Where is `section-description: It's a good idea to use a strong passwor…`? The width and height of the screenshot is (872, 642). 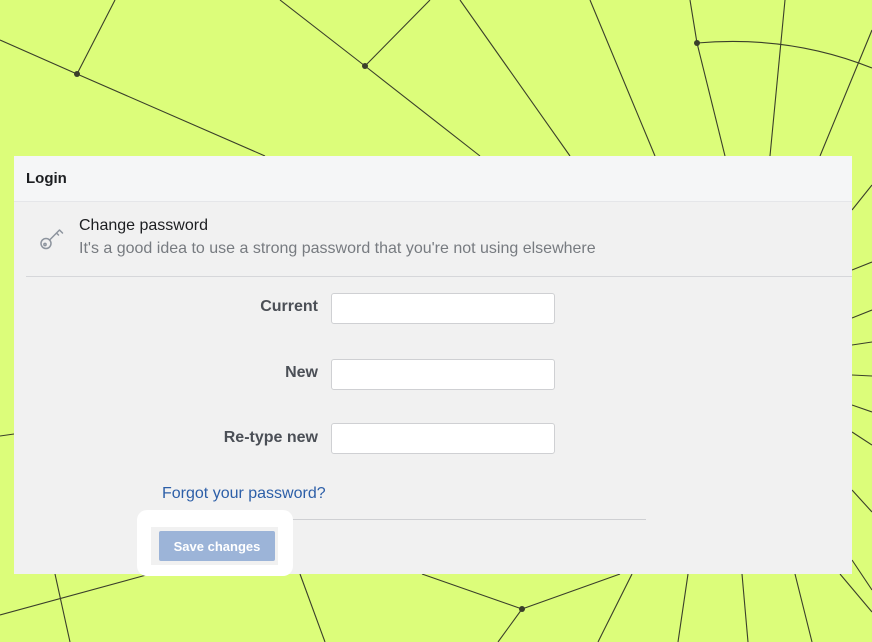 section-description: It's a good idea to use a strong passwor… is located at coordinates (337, 248).